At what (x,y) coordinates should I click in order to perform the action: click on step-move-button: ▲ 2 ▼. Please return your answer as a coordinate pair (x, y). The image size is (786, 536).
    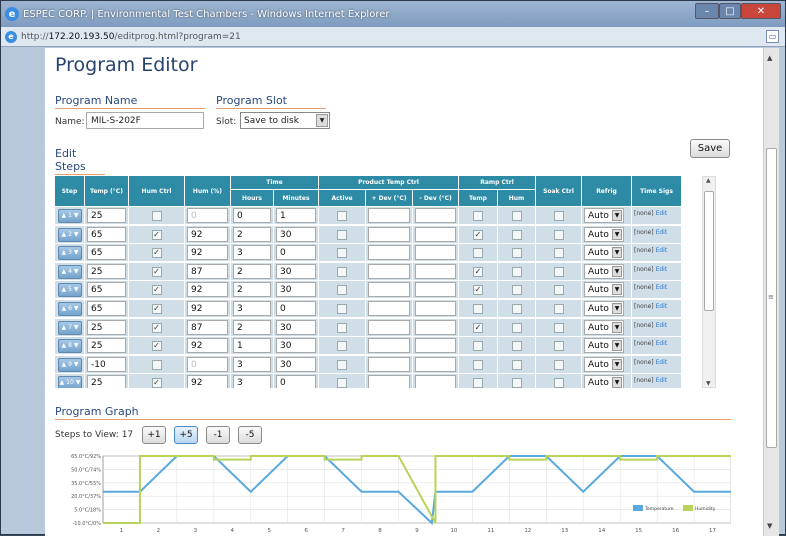
    Looking at the image, I should click on (70, 234).